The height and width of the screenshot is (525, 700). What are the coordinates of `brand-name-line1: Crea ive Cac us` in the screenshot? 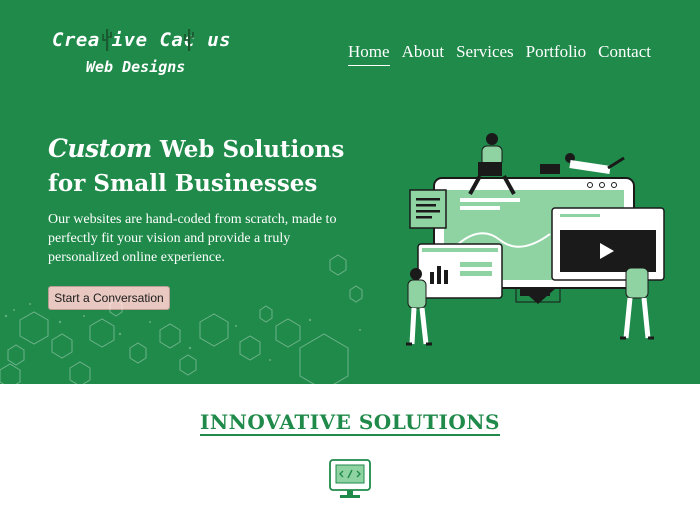 It's located at (142, 40).